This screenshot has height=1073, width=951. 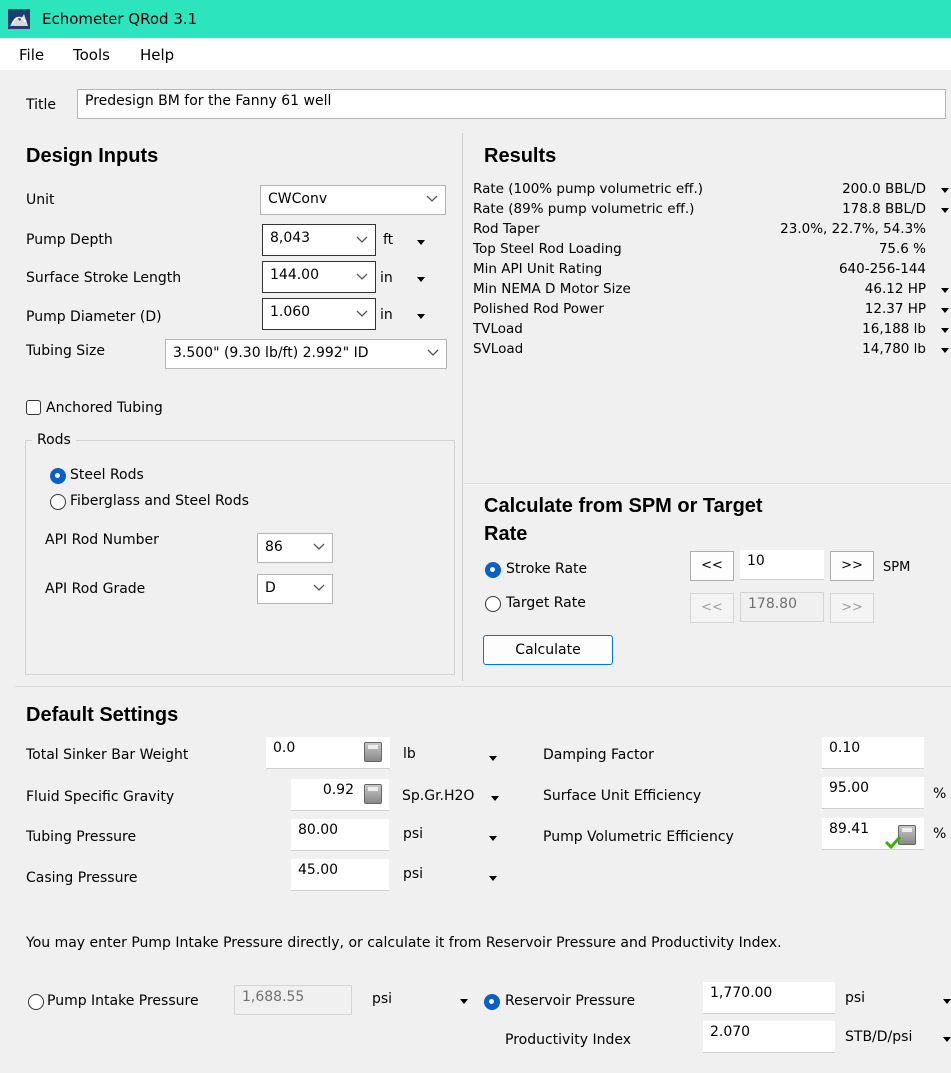 What do you see at coordinates (852, 608) in the screenshot?
I see `target-rate-increase-button: >>` at bounding box center [852, 608].